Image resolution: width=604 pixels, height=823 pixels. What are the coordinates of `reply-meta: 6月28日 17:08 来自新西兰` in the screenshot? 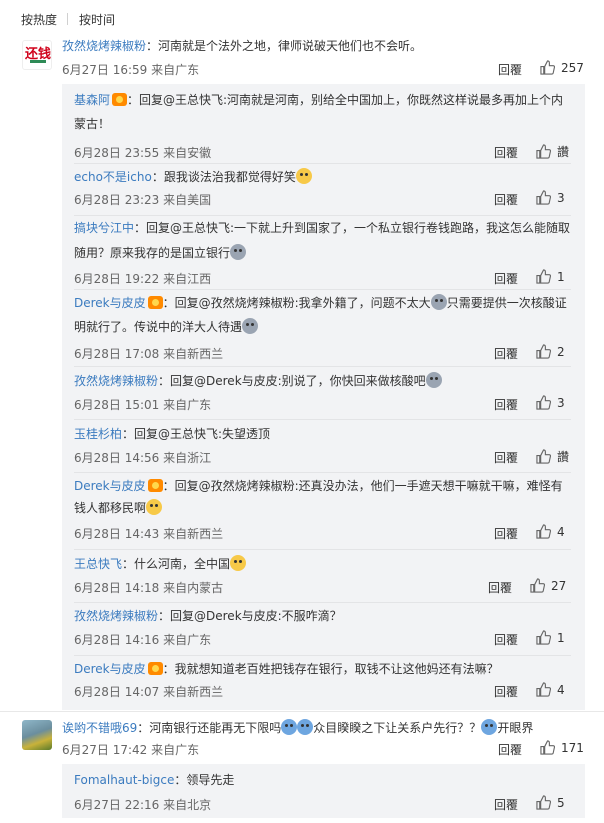 It's located at (148, 353).